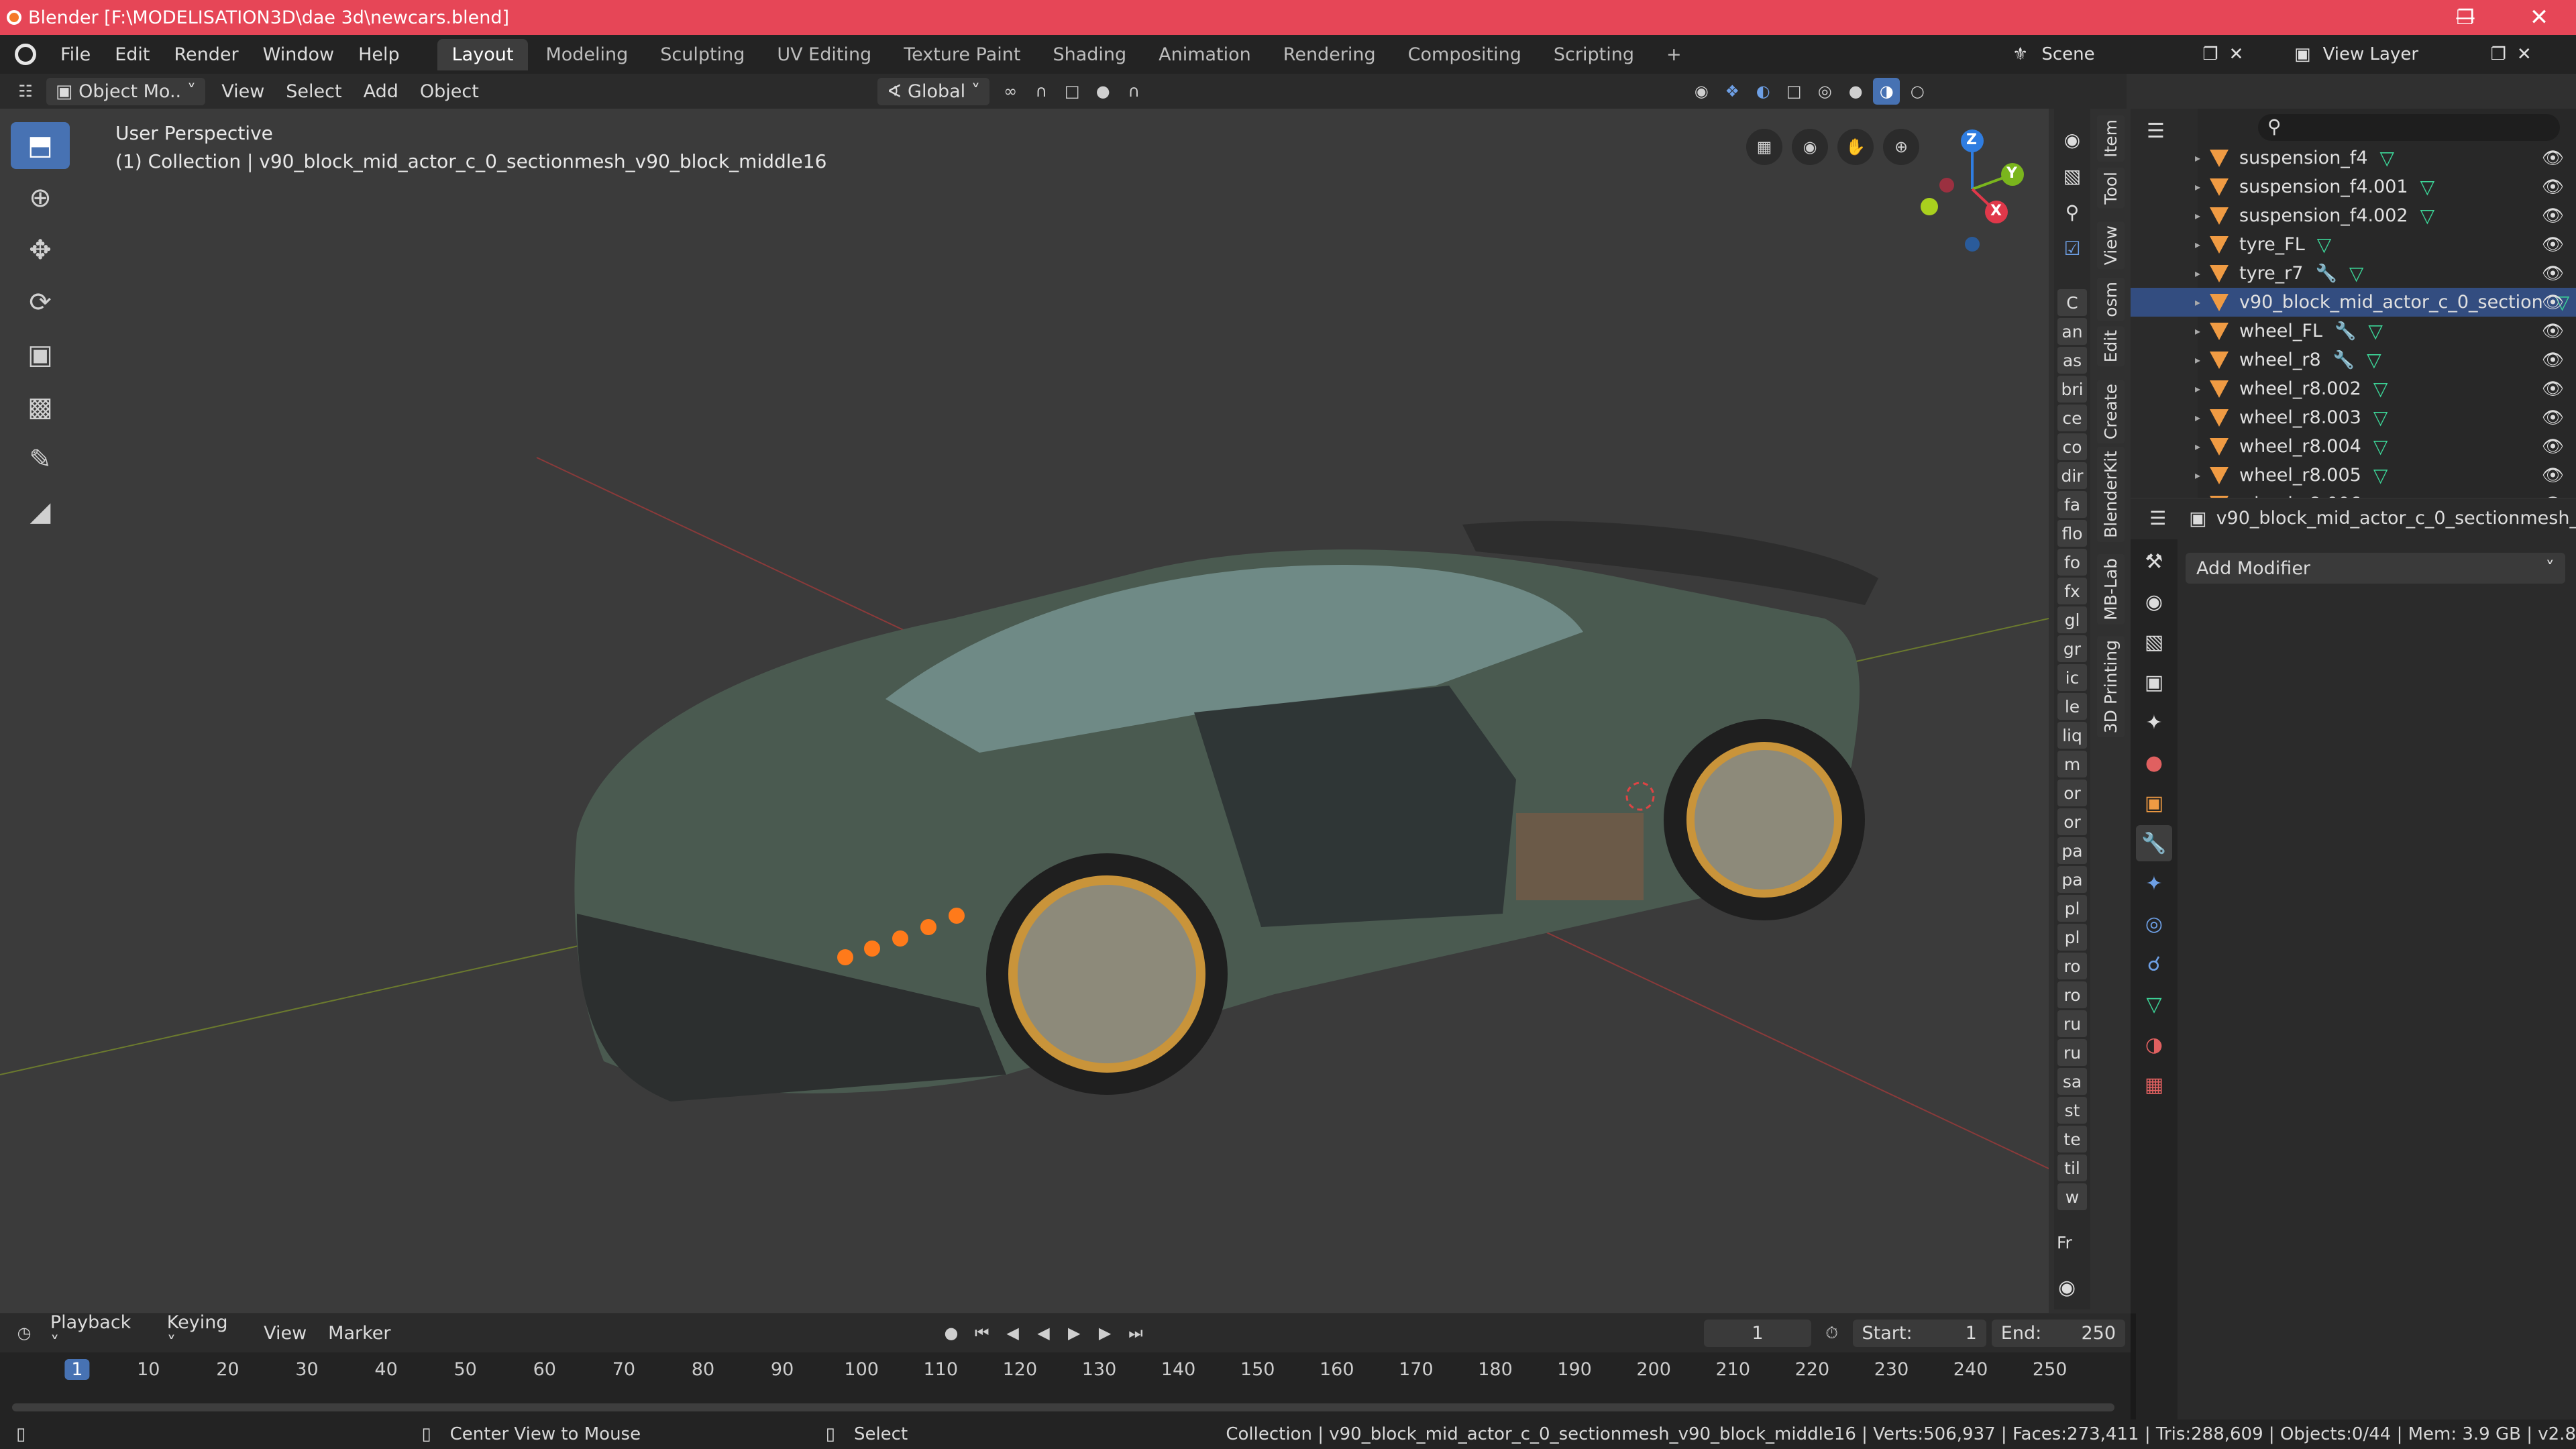 Image resolution: width=2576 pixels, height=1449 pixels. I want to click on sidebar-prop-button: fx, so click(2072, 591).